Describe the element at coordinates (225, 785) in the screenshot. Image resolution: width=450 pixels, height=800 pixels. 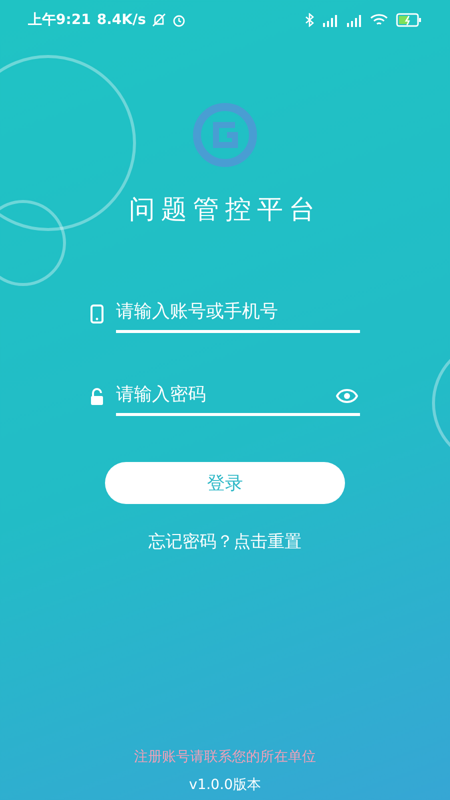
I see `version-label: v1.0.0版本` at that location.